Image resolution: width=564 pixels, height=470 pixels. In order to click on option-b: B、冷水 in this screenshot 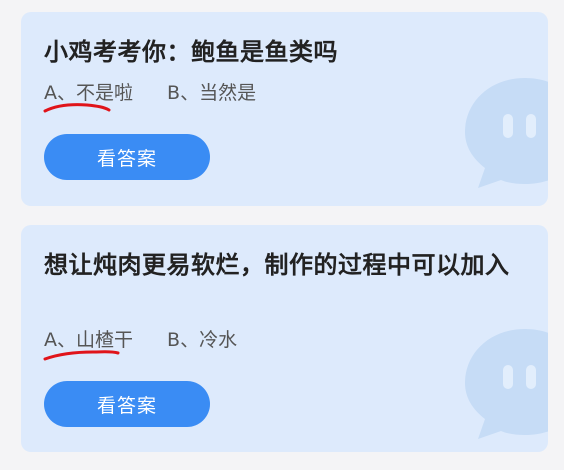, I will do `click(202, 340)`.